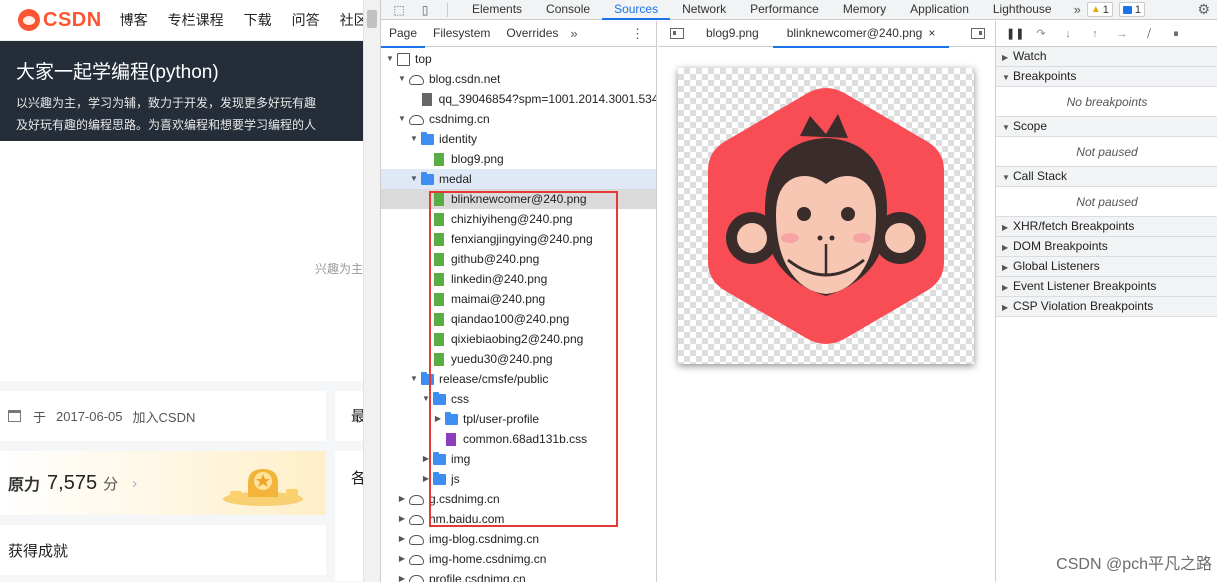 The width and height of the screenshot is (1217, 582). Describe the element at coordinates (512, 219) in the screenshot. I see `tree-item-label: chizhiyiheng@240.png` at that location.